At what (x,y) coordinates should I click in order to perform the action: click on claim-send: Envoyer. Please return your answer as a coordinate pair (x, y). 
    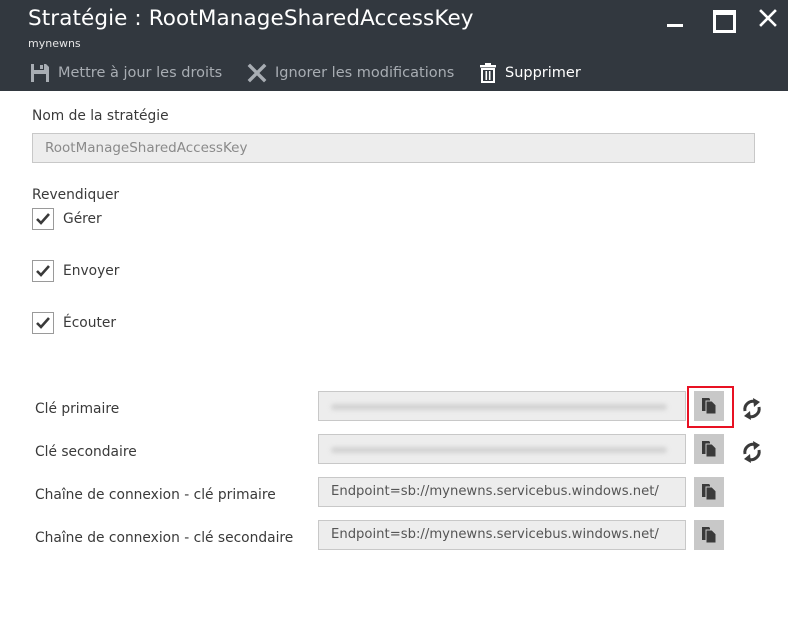
    Looking at the image, I should click on (75, 271).